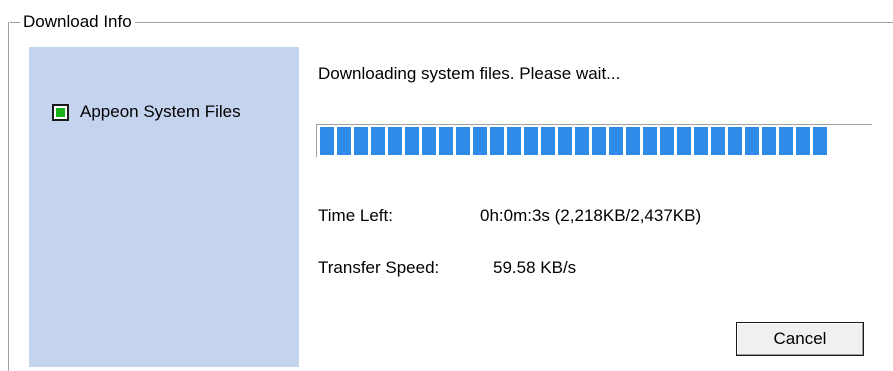  What do you see at coordinates (160, 111) in the screenshot?
I see `item-label: Appeon System Files` at bounding box center [160, 111].